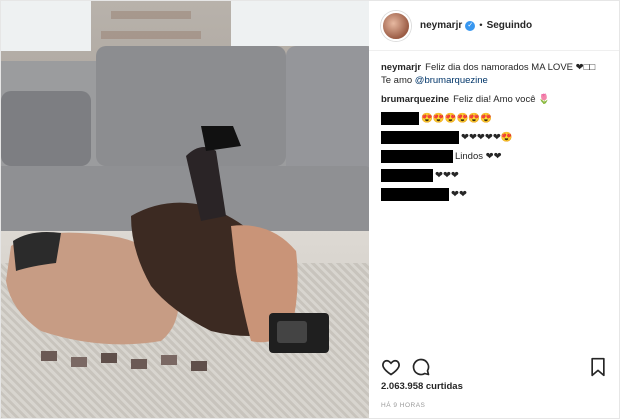 Image resolution: width=620 pixels, height=419 pixels. I want to click on comment-username-link: brumarquezine, so click(415, 99).